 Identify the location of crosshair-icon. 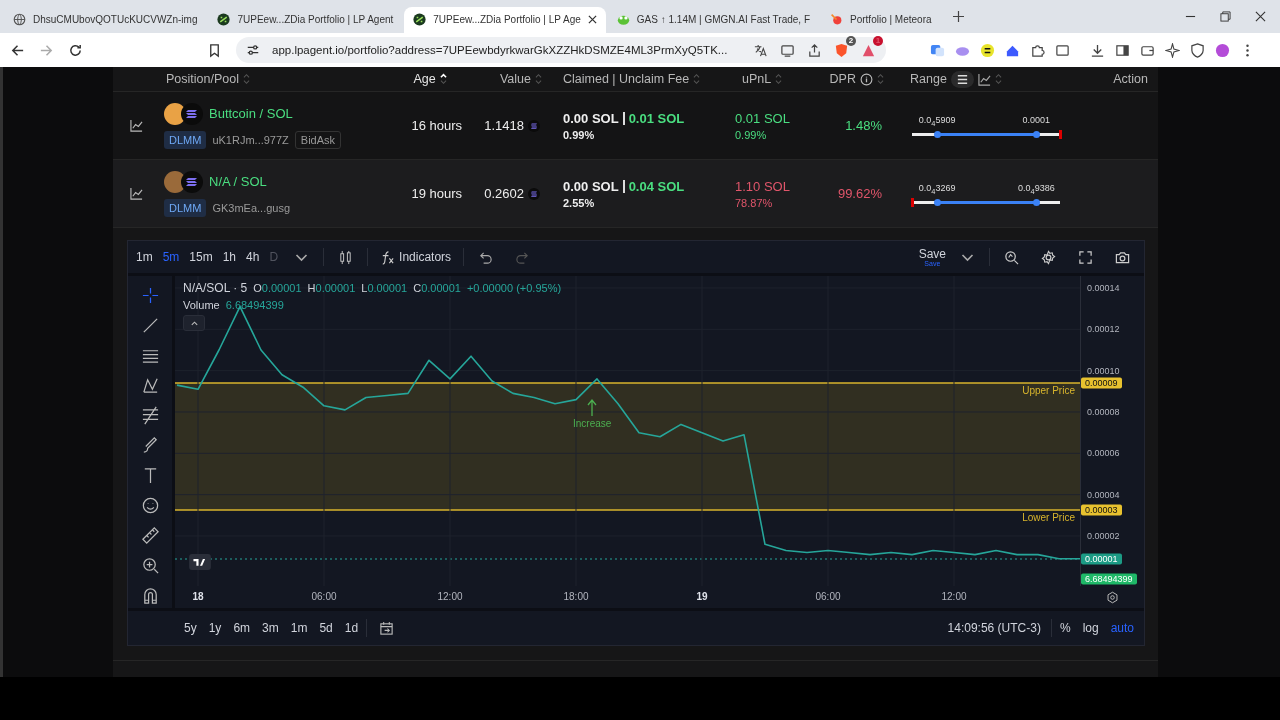
(150, 295).